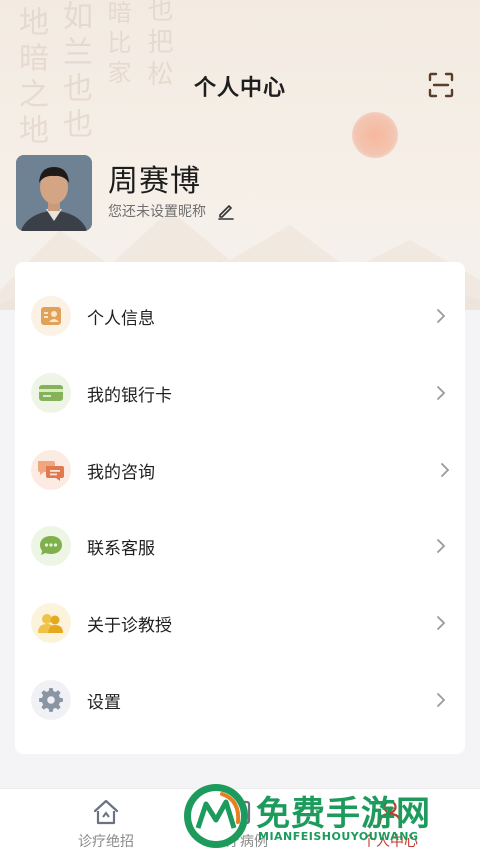 Image resolution: width=480 pixels, height=853 pixels. Describe the element at coordinates (338, 836) in the screenshot. I see `watermark-subtitle: MIANFEISHOUYOUWANG` at that location.